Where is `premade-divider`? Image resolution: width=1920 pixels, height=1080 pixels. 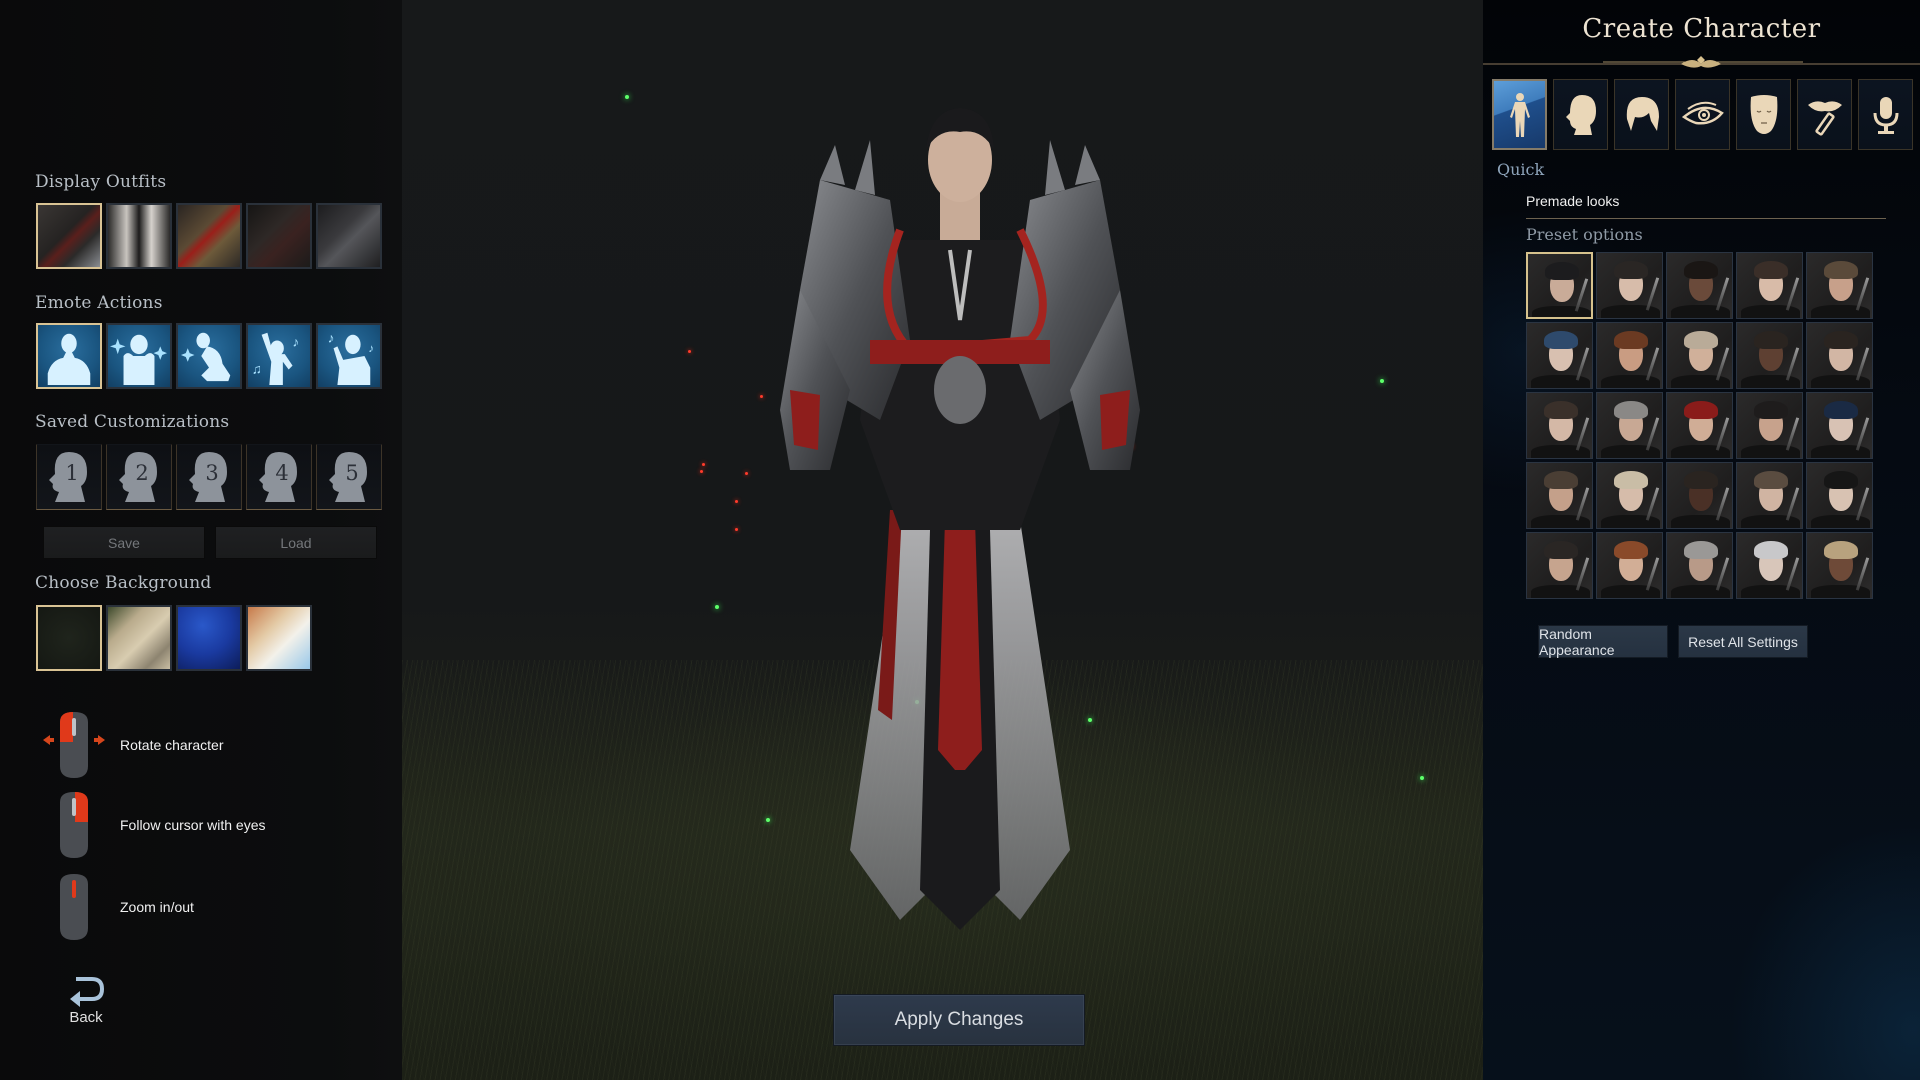 premade-divider is located at coordinates (1706, 218).